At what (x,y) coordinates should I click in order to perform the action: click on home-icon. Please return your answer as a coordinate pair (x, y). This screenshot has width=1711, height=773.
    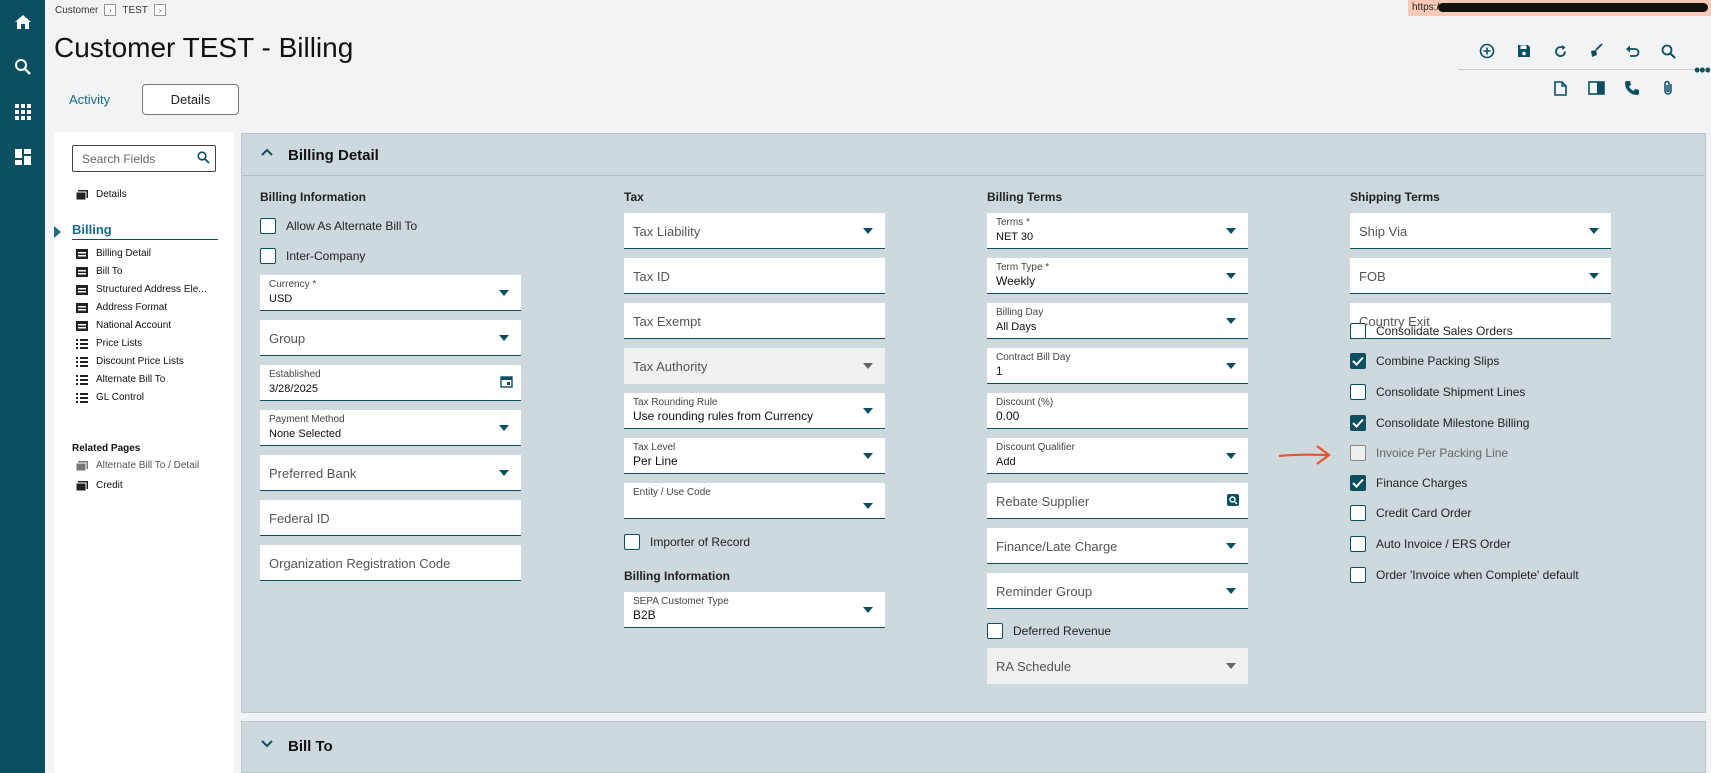
    Looking at the image, I should click on (23, 22).